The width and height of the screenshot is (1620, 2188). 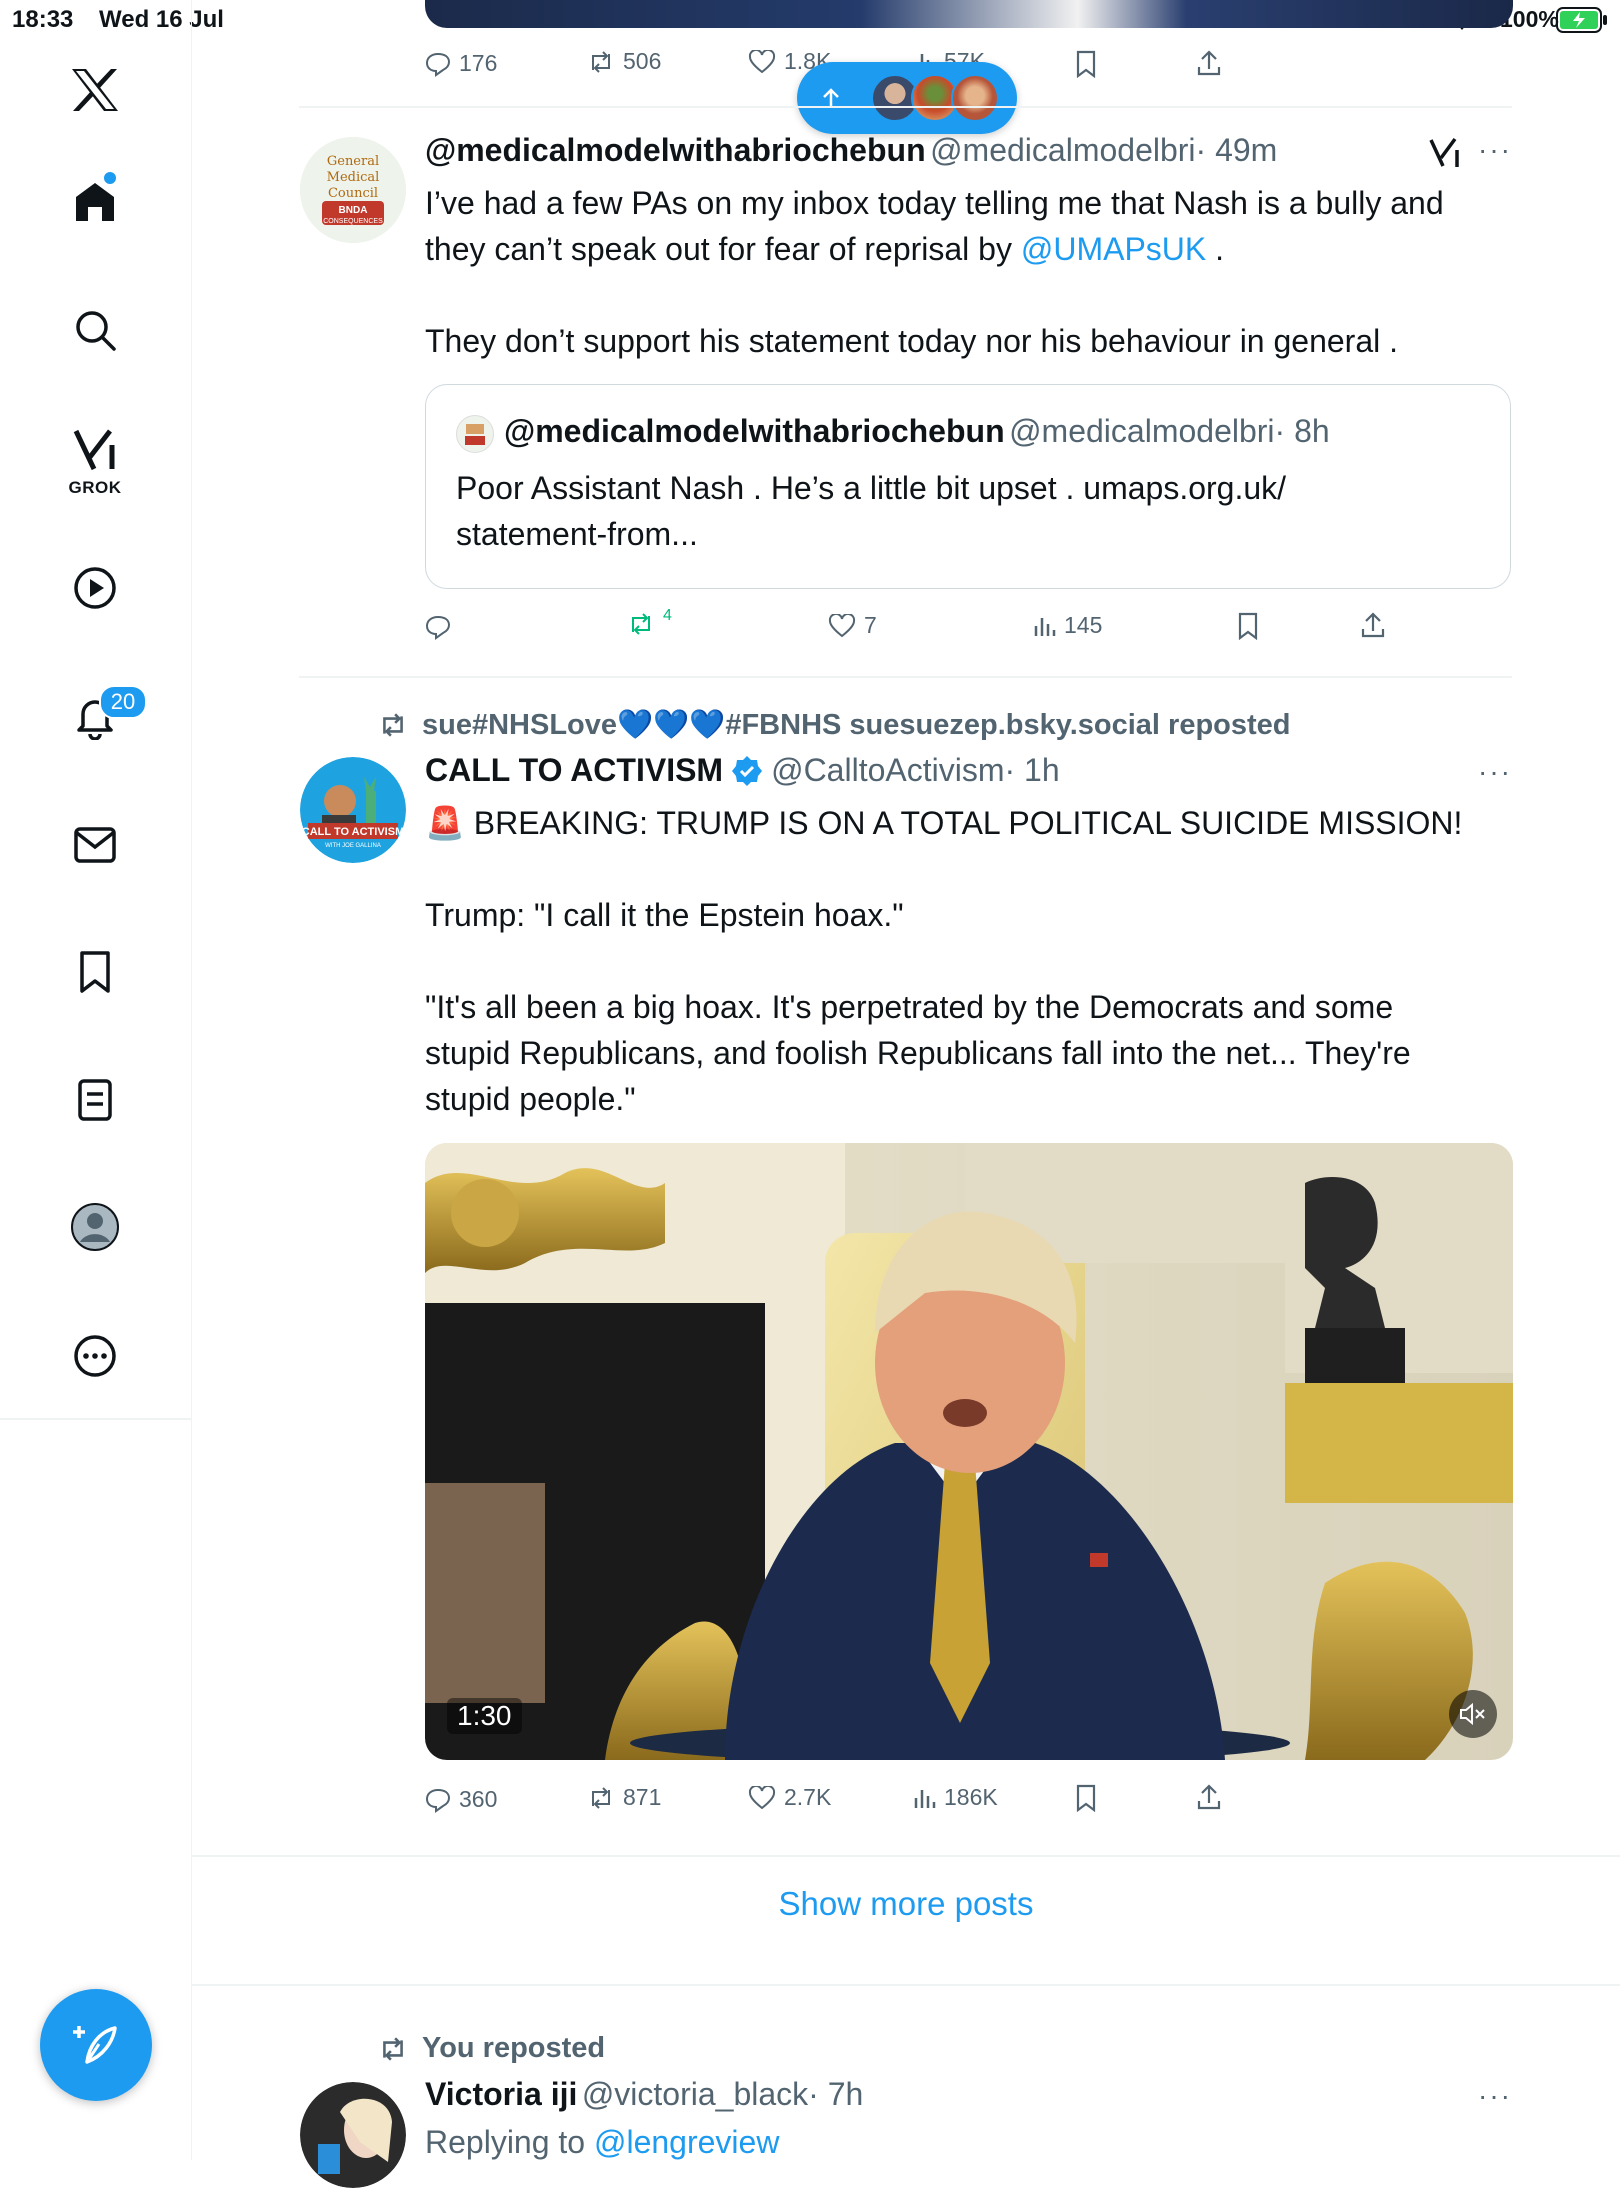 What do you see at coordinates (667, 615) in the screenshot?
I see `repost-count: 4` at bounding box center [667, 615].